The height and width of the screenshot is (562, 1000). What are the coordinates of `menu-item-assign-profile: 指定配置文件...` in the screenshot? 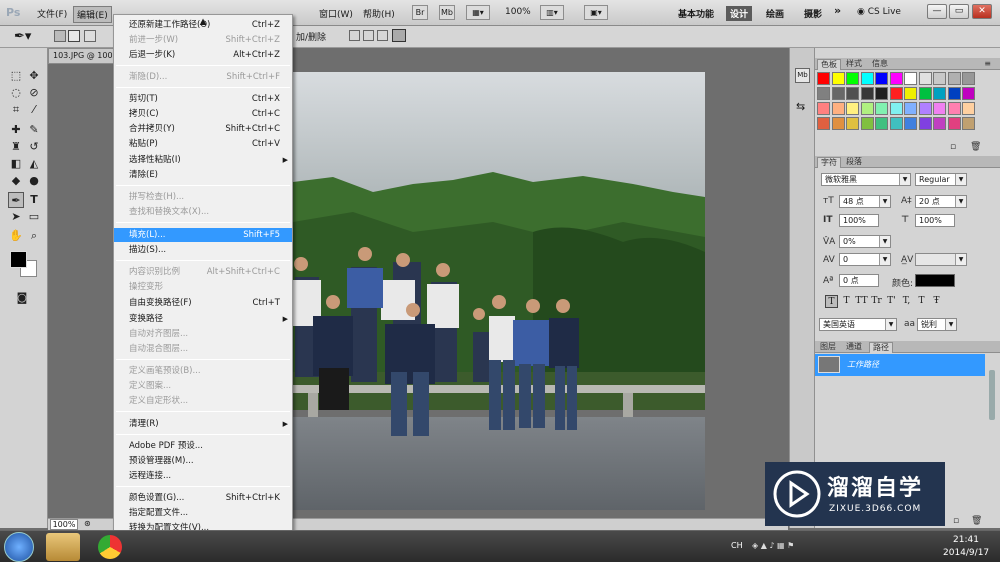 It's located at (203, 513).